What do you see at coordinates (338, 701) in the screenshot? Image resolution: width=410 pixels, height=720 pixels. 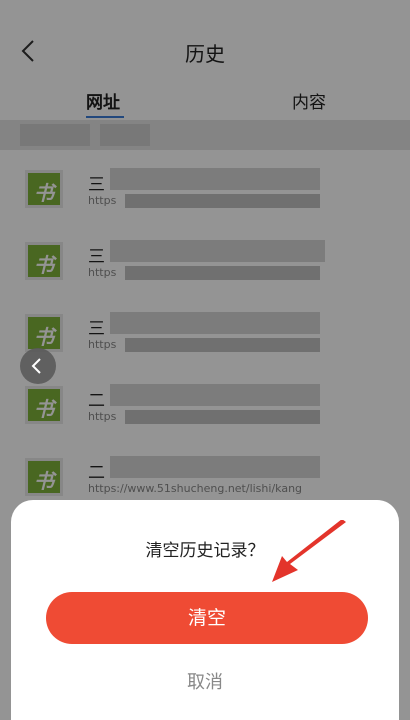 I see `watermark-logo-icon` at bounding box center [338, 701].